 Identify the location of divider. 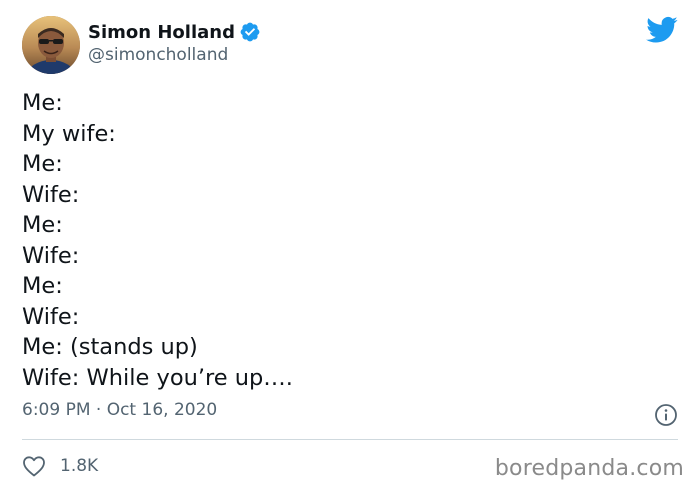
(350, 439).